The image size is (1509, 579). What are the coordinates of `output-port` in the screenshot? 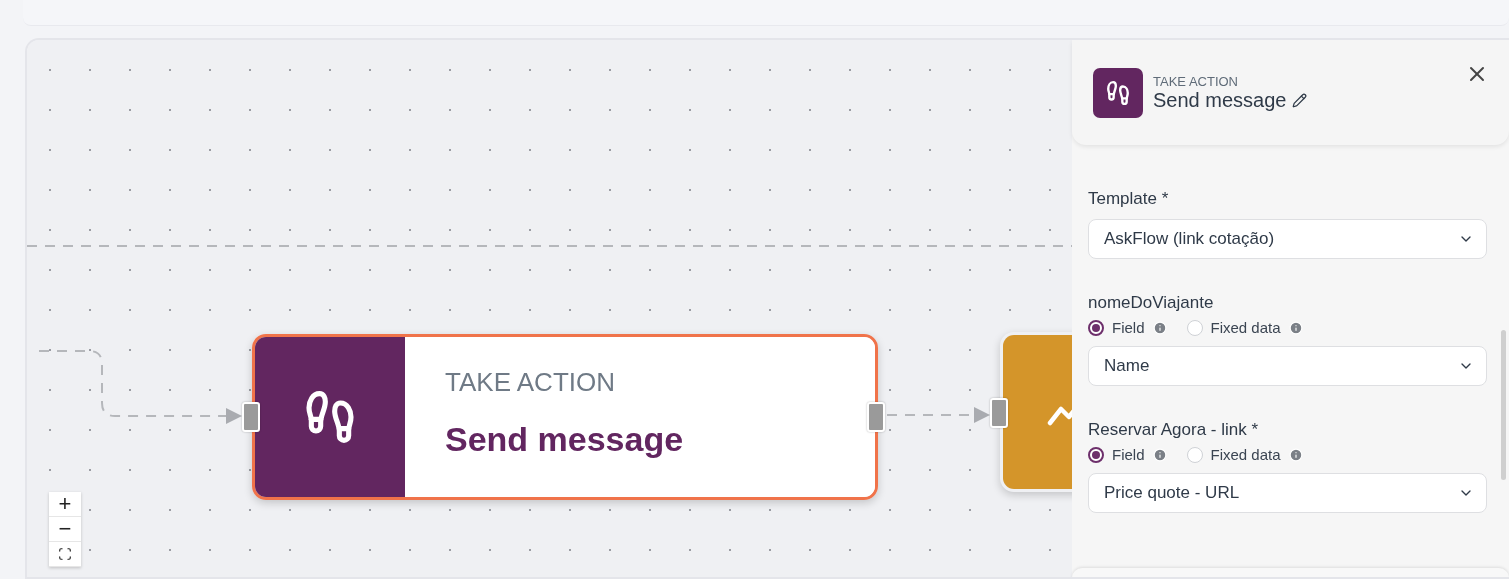 It's located at (876, 417).